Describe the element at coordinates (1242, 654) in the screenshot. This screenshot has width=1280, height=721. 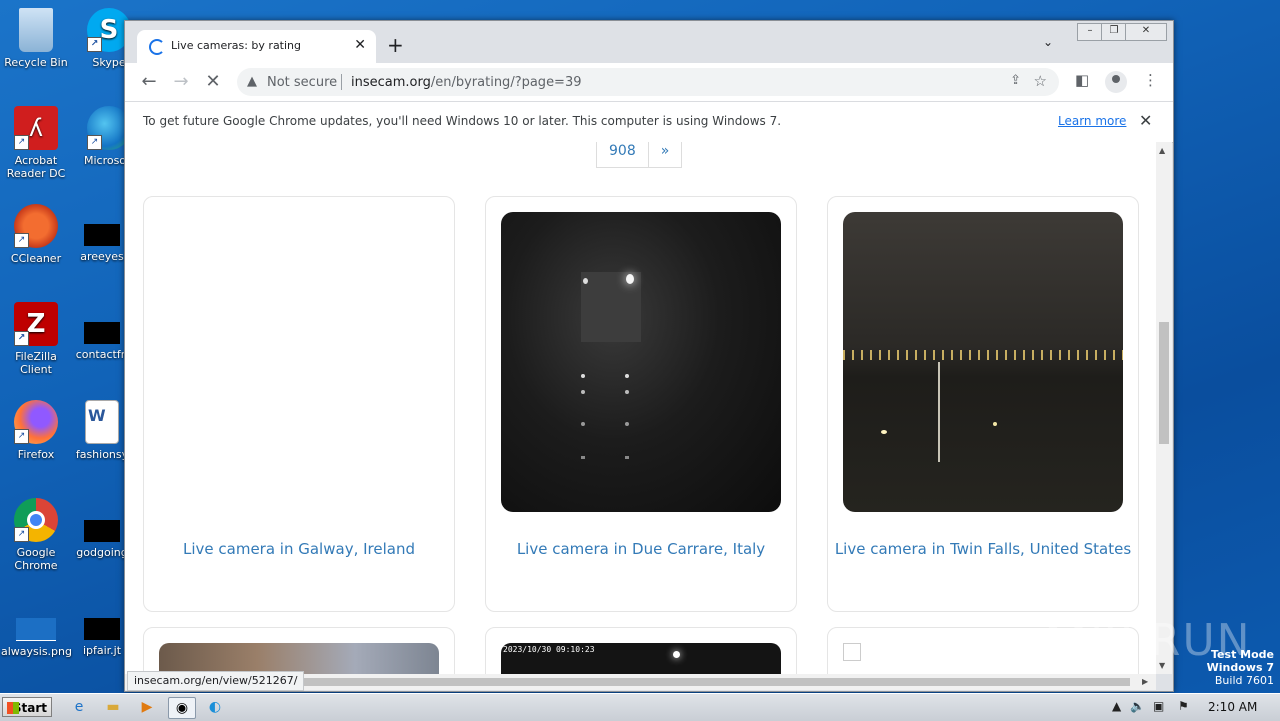
I see `watermark-line1: Test Mode` at that location.